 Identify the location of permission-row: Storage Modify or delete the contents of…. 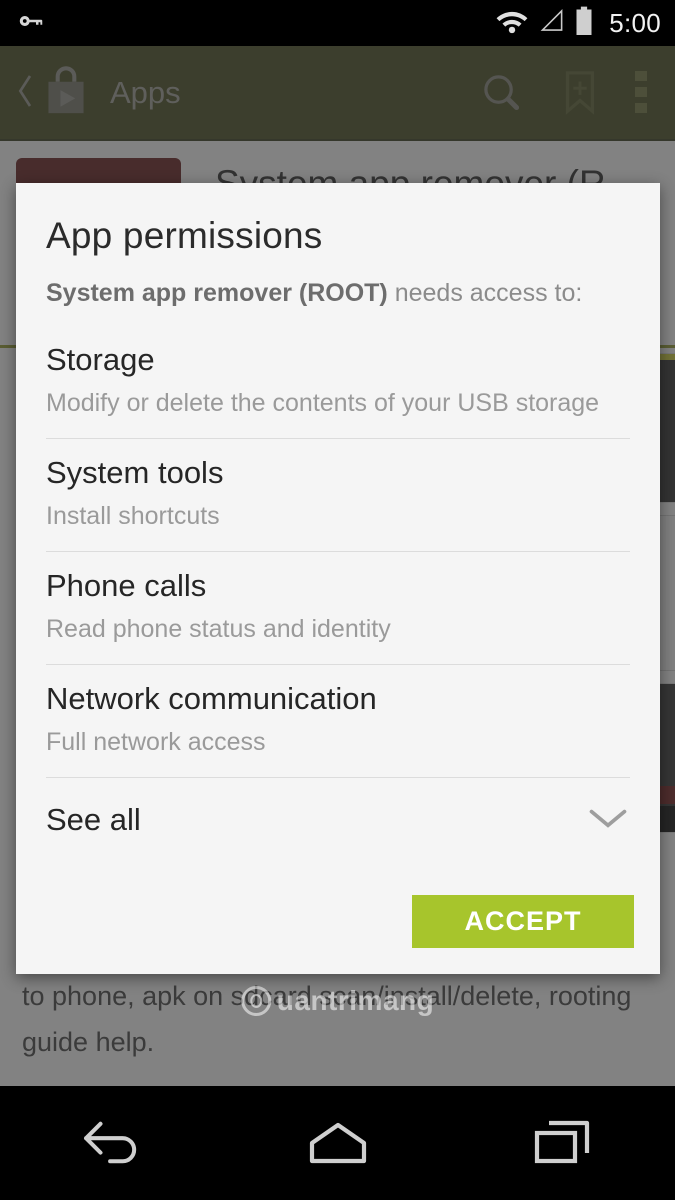
(338, 384).